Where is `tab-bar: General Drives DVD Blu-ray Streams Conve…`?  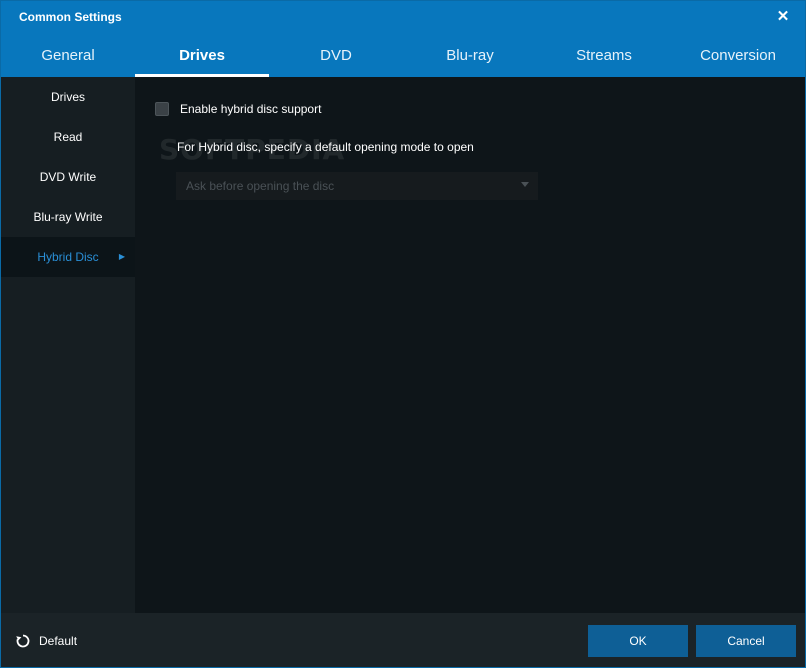
tab-bar: General Drives DVD Blu-ray Streams Conve… is located at coordinates (403, 56).